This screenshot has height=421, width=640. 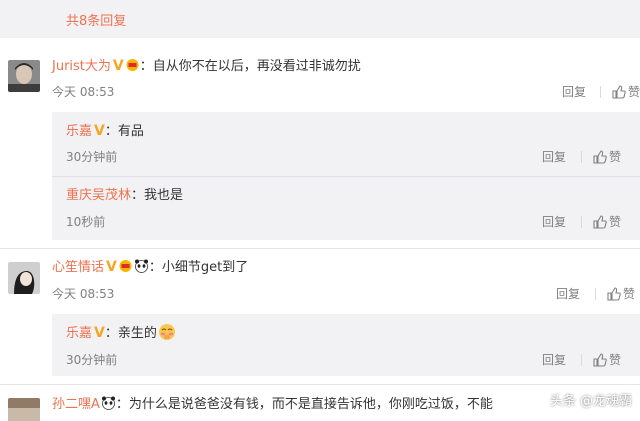 What do you see at coordinates (167, 332) in the screenshot?
I see `blush-emoji-icon` at bounding box center [167, 332].